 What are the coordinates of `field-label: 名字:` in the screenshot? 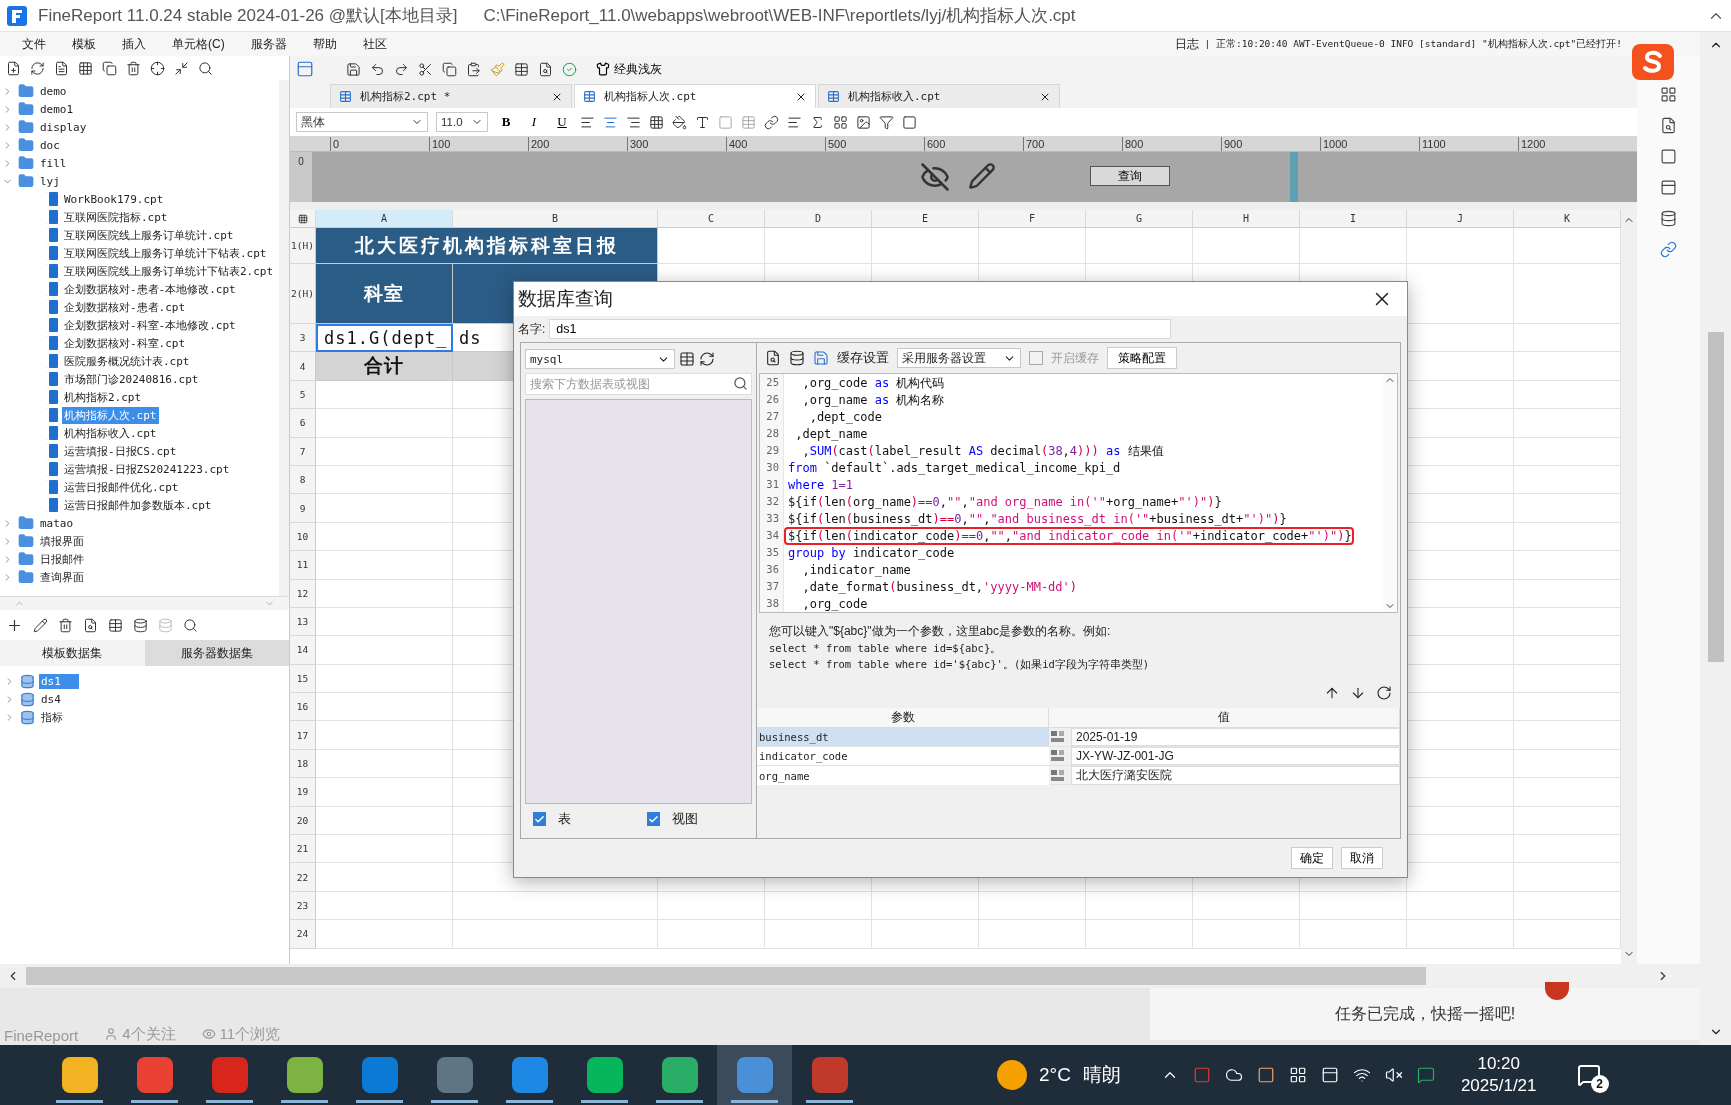 It's located at (532, 329).